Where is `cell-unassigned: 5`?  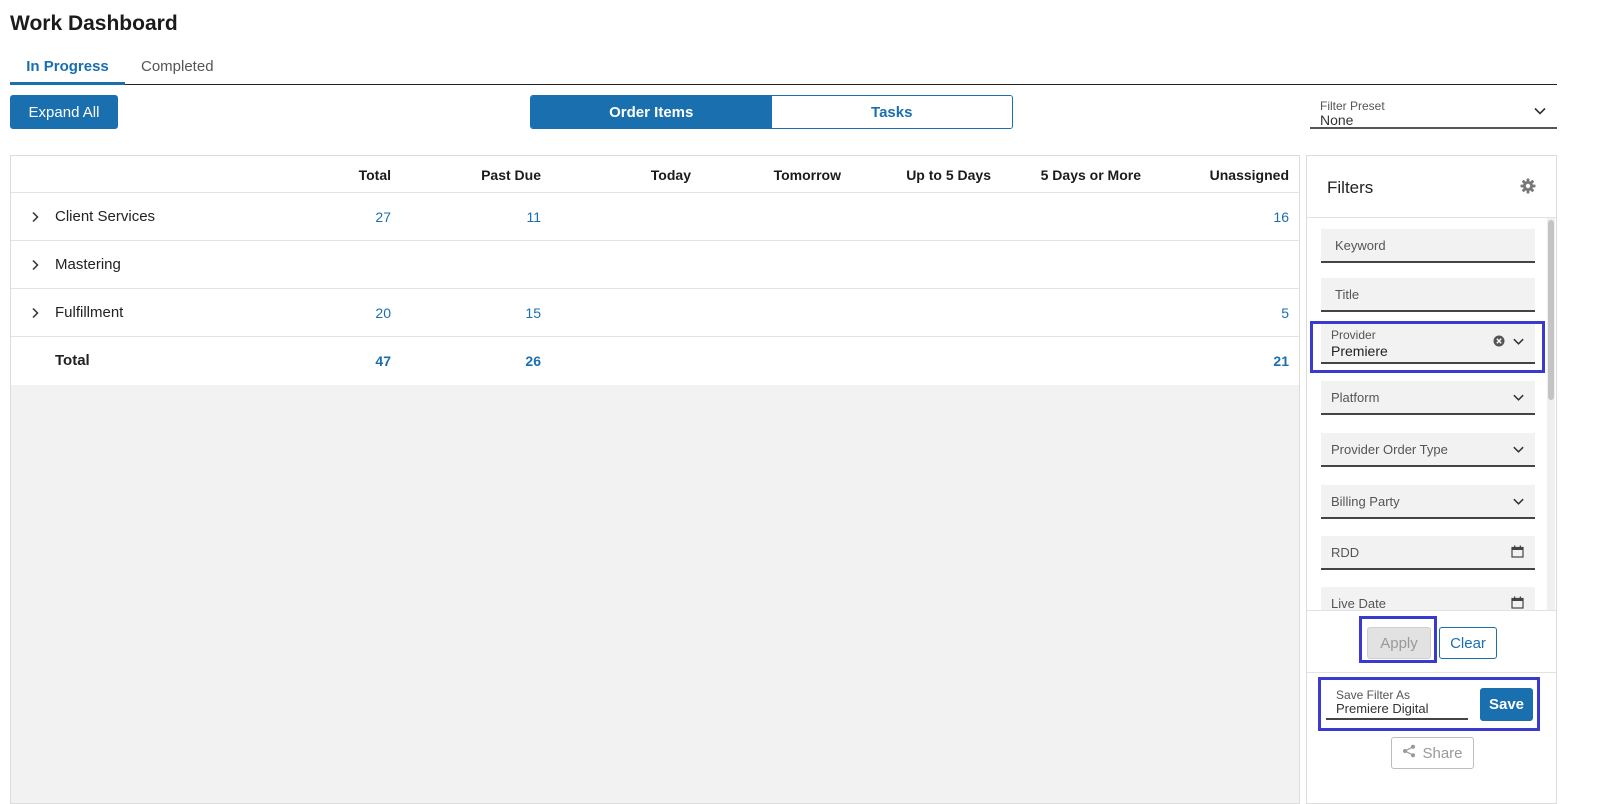 cell-unassigned: 5 is located at coordinates (1225, 313).